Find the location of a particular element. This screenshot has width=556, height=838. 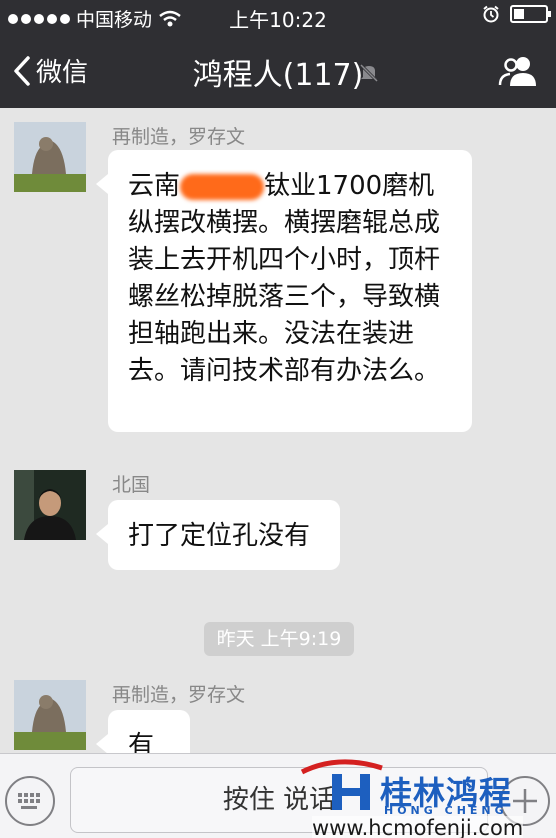

person-avatar-image is located at coordinates (50, 505).